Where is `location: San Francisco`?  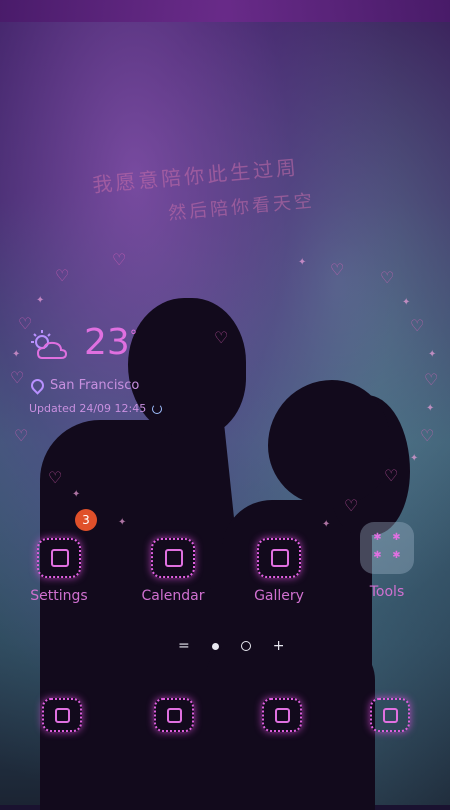 location: San Francisco is located at coordinates (84, 385).